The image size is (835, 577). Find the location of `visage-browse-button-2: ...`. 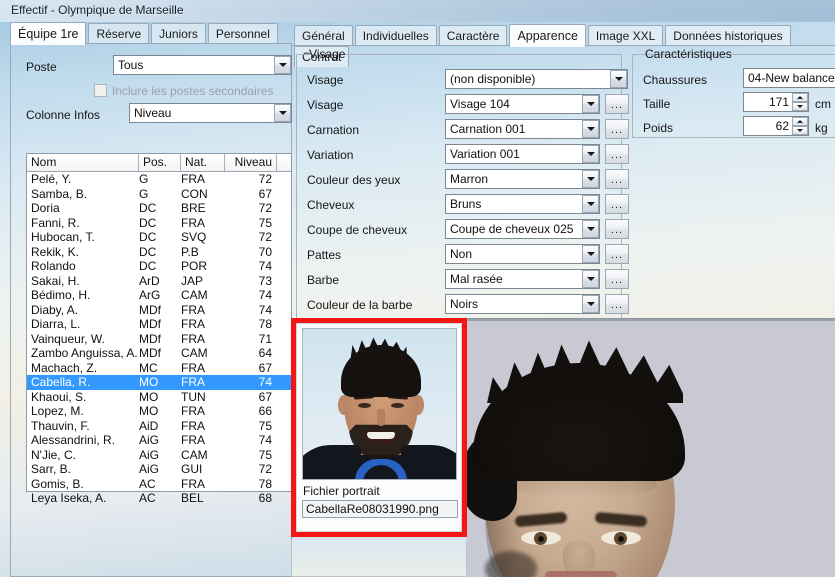

visage-browse-button-2: ... is located at coordinates (617, 129).